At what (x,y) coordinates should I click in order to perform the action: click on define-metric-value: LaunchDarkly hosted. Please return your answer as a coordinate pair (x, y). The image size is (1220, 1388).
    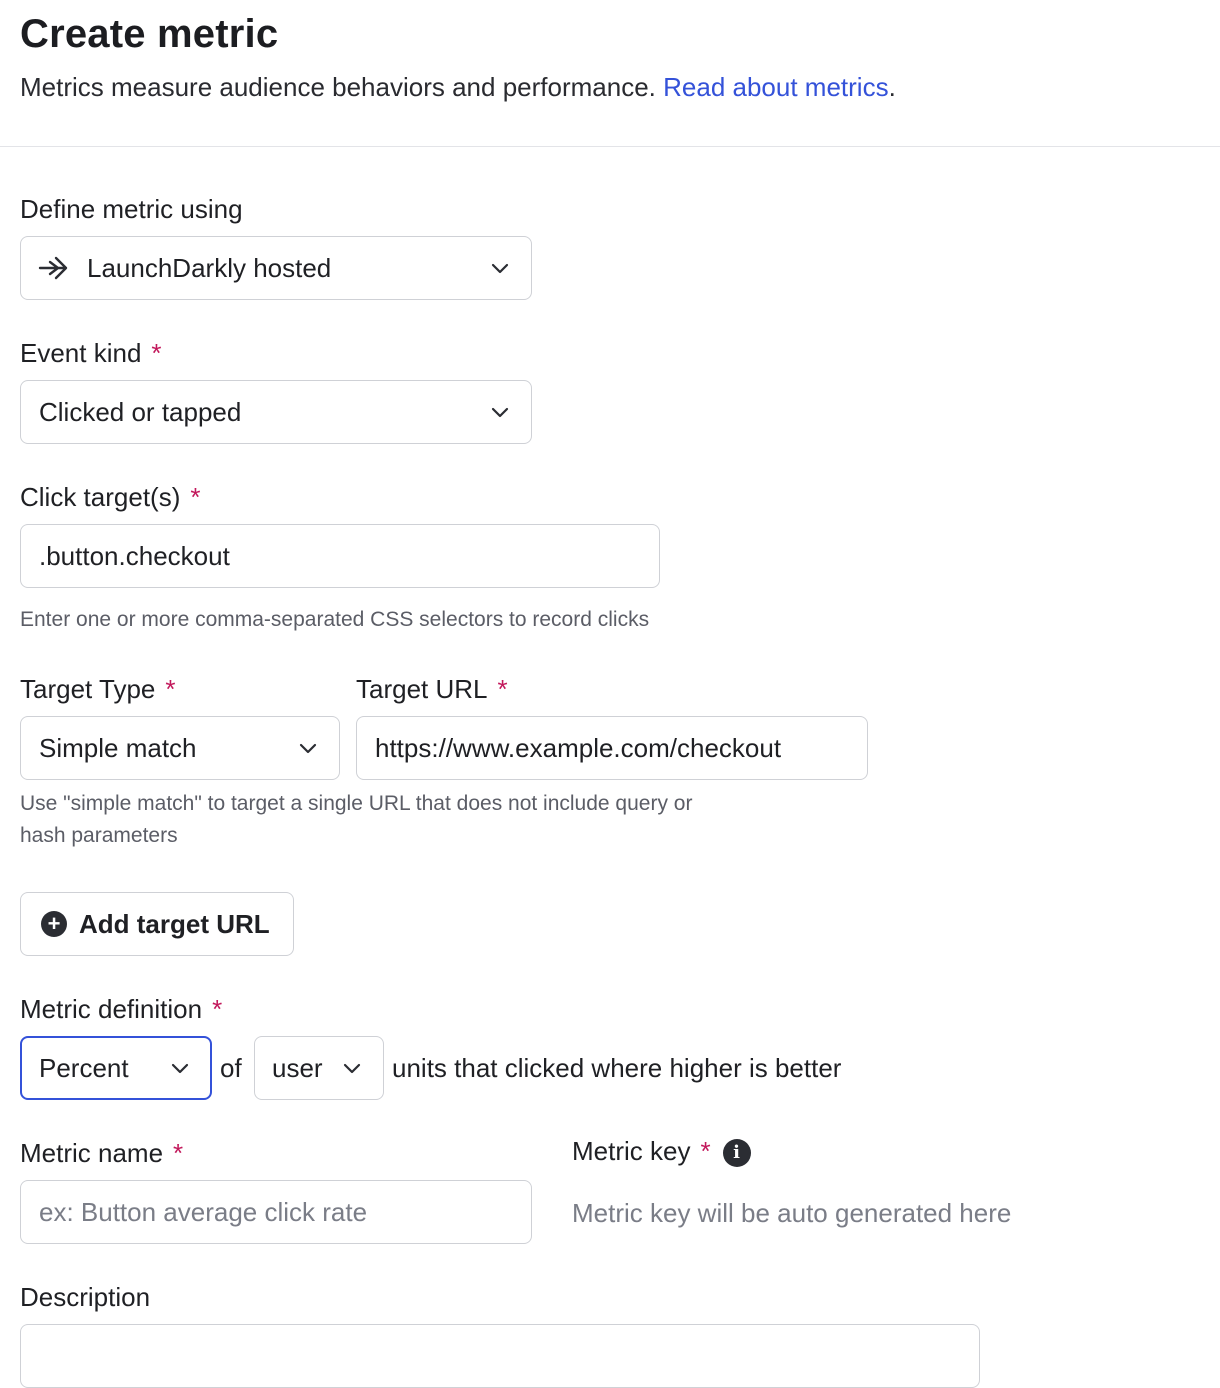
    Looking at the image, I should click on (209, 267).